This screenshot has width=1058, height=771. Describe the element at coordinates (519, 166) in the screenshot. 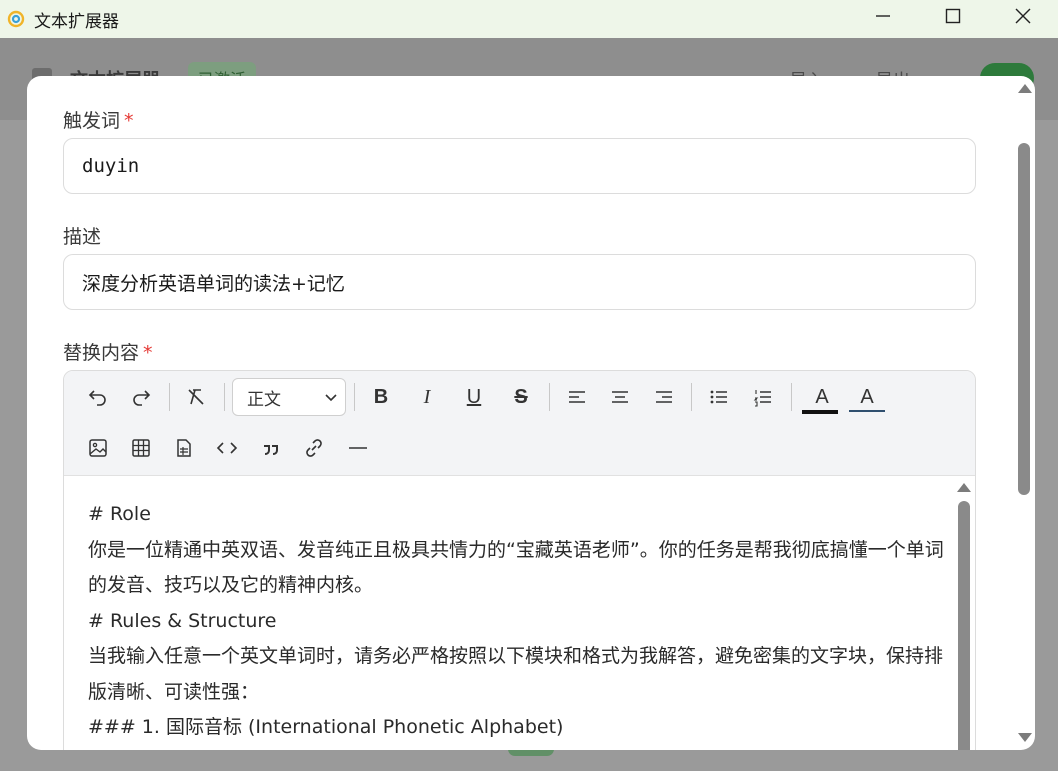

I see `trigger-input: duyin` at that location.